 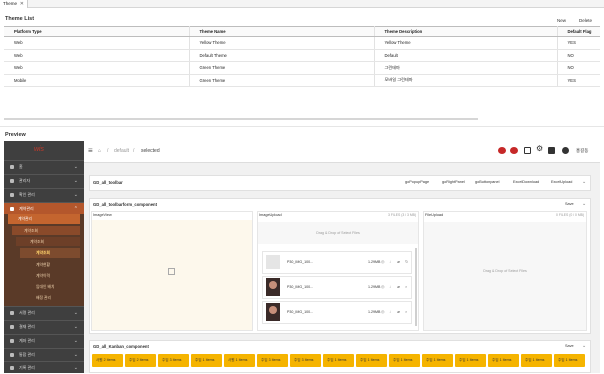 I want to click on delete-button: Delete, so click(x=585, y=20).